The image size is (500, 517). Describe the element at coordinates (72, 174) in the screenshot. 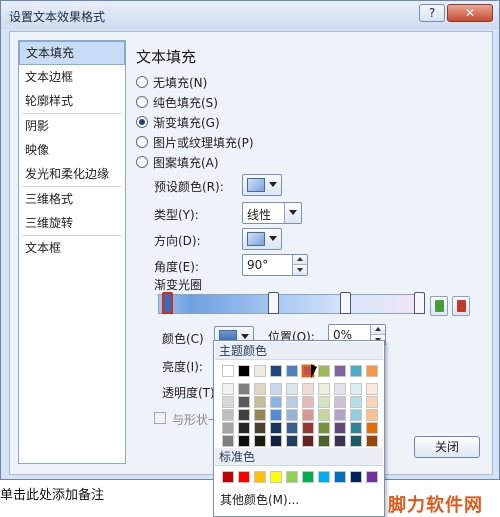

I see `nav-item-glow-soft-edges: 发光和柔化边缘` at that location.